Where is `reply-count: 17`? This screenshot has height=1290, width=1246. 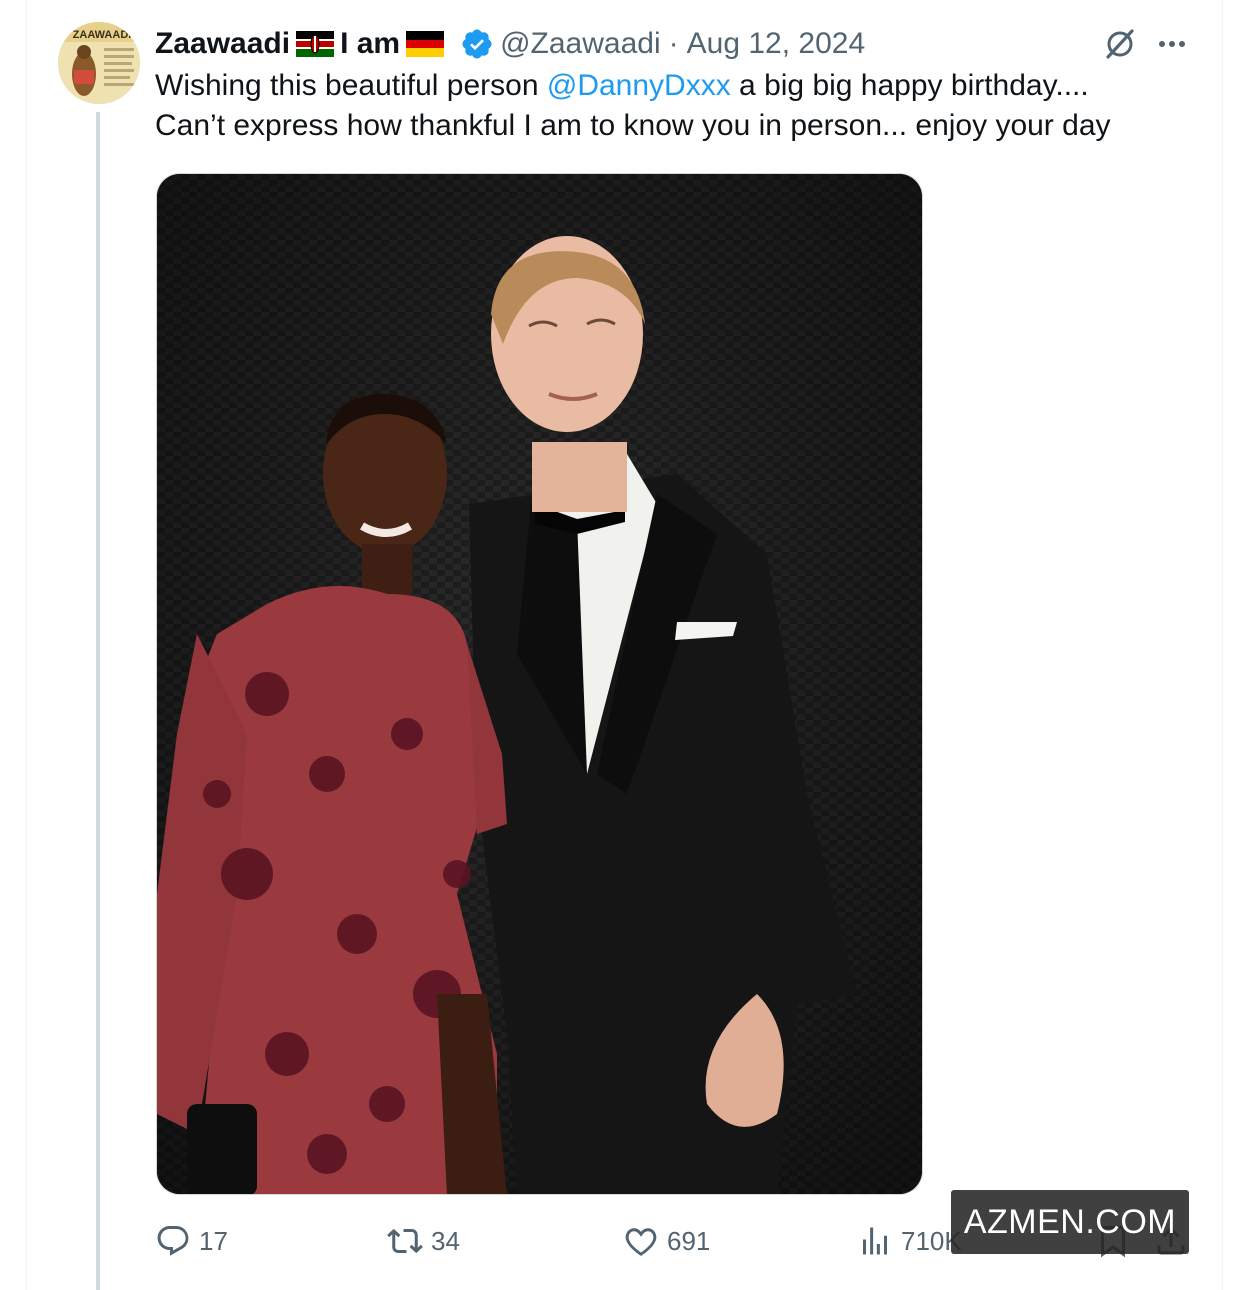 reply-count: 17 is located at coordinates (213, 1240).